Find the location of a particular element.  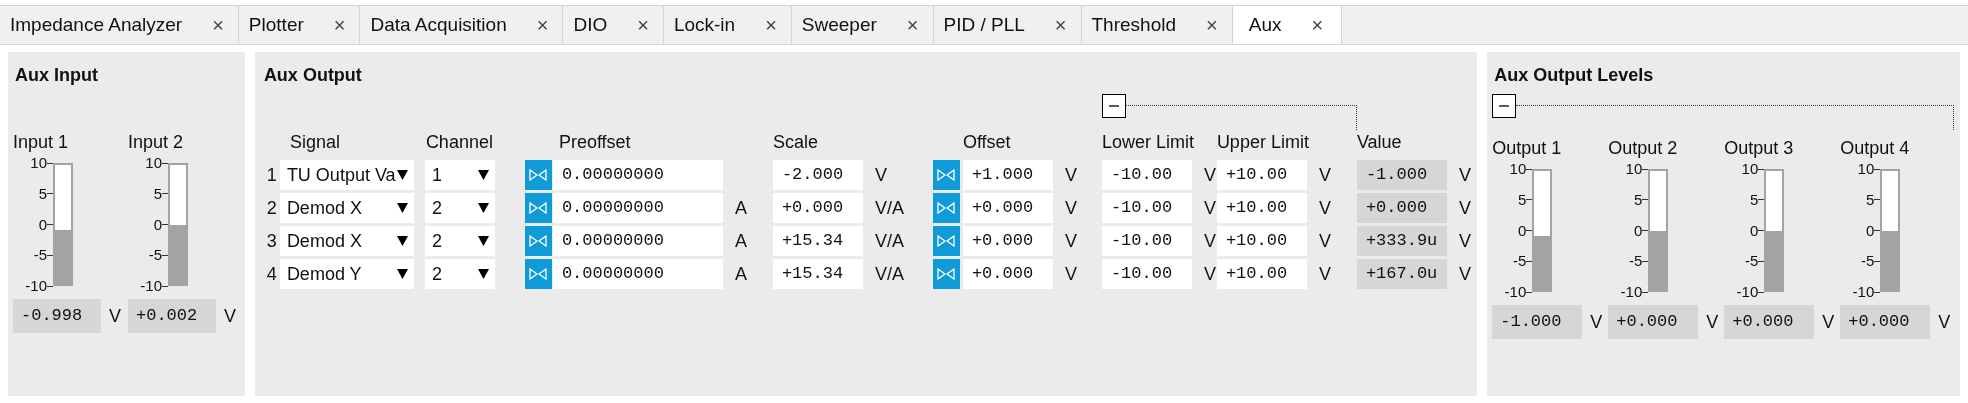

value-field: +0.000 is located at coordinates (1401, 208).